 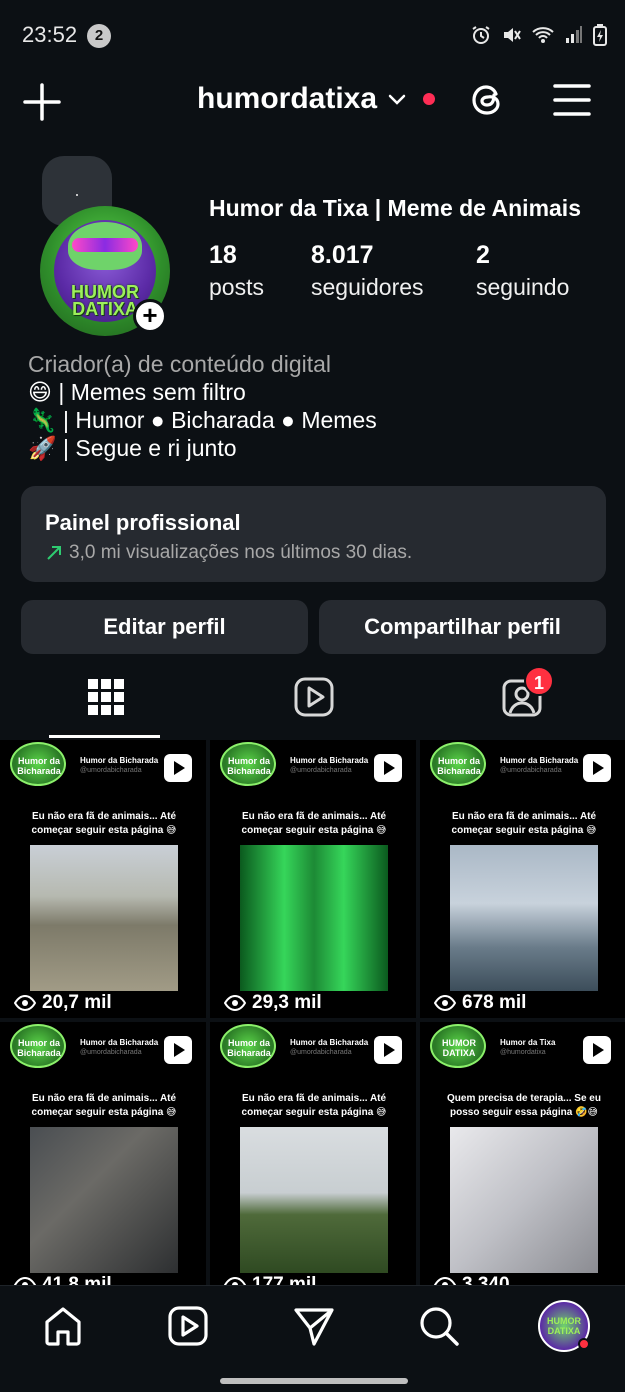 What do you see at coordinates (539, 681) in the screenshot?
I see `tagged-badge: 1` at bounding box center [539, 681].